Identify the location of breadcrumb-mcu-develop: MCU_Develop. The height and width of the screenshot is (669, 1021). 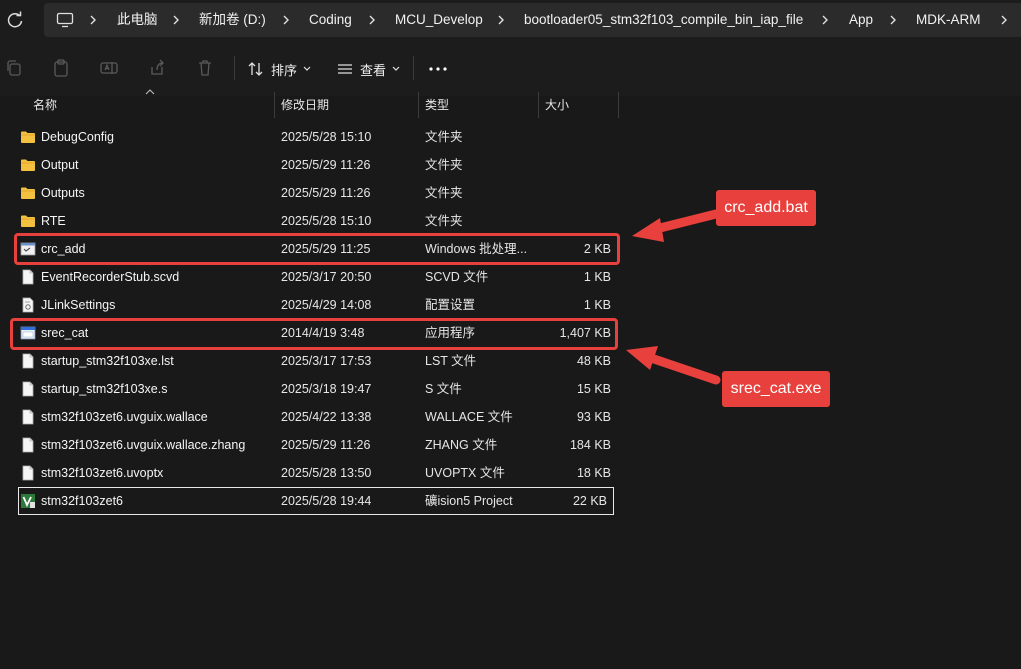
(439, 20).